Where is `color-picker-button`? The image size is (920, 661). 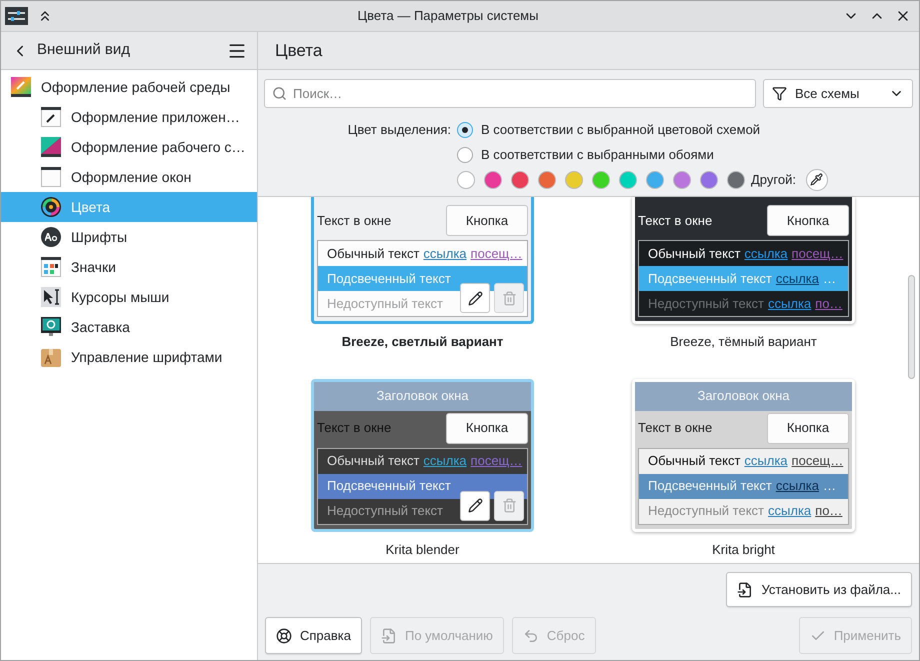 color-picker-button is located at coordinates (817, 179).